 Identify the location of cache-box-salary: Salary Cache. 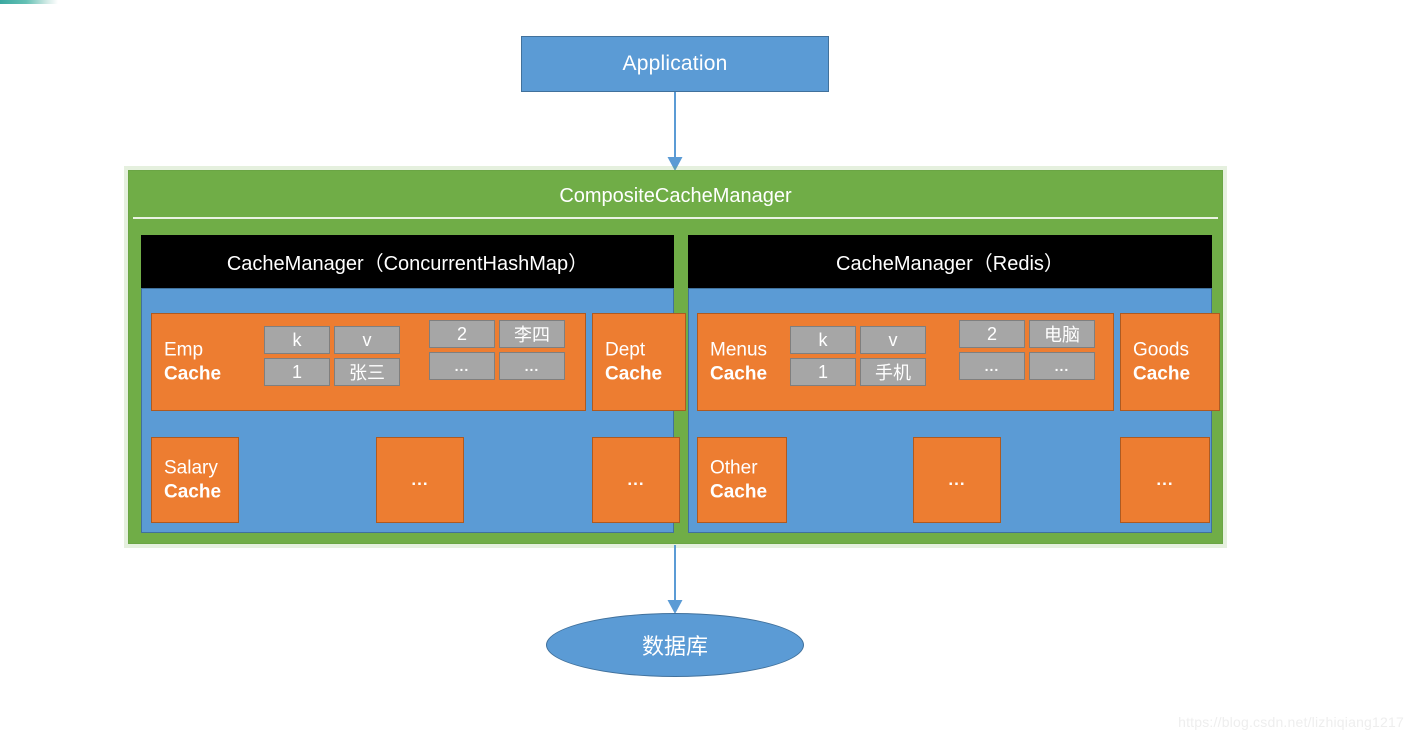
(195, 480).